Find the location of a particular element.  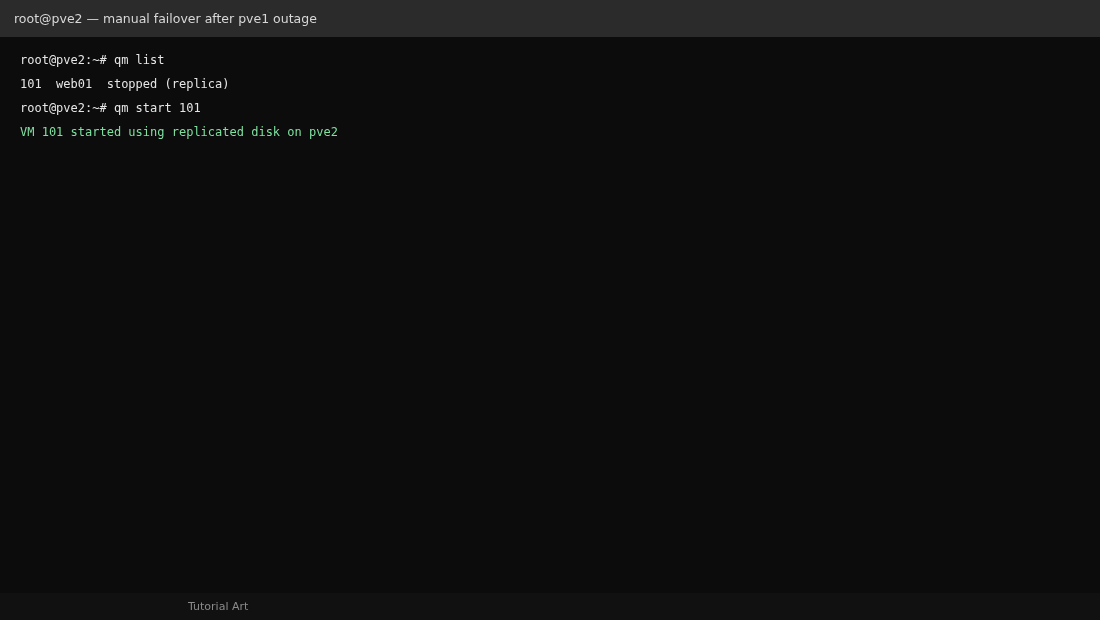

output-line: VM 101 started using replicated disk on pve2 is located at coordinates (179, 132).